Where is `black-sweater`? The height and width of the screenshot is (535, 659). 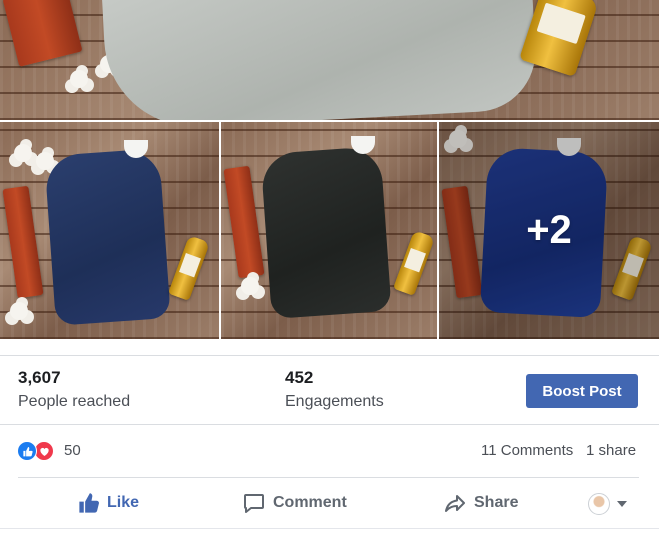 black-sweater is located at coordinates (326, 232).